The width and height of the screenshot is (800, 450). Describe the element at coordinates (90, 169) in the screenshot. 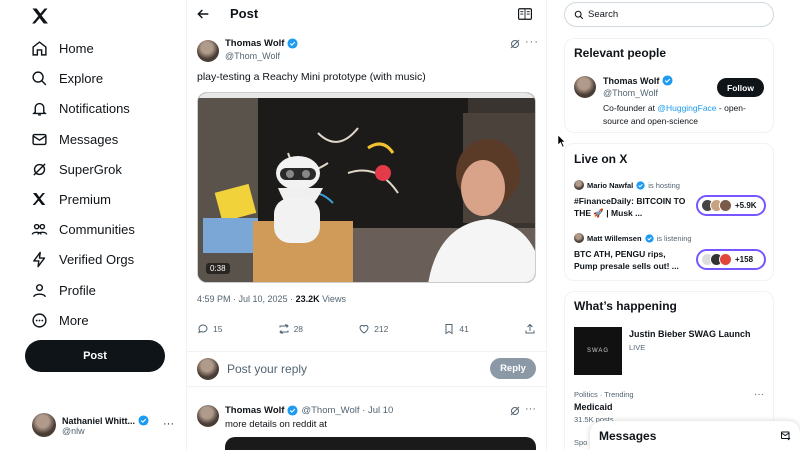

I see `nav-label: SuperGrok` at that location.